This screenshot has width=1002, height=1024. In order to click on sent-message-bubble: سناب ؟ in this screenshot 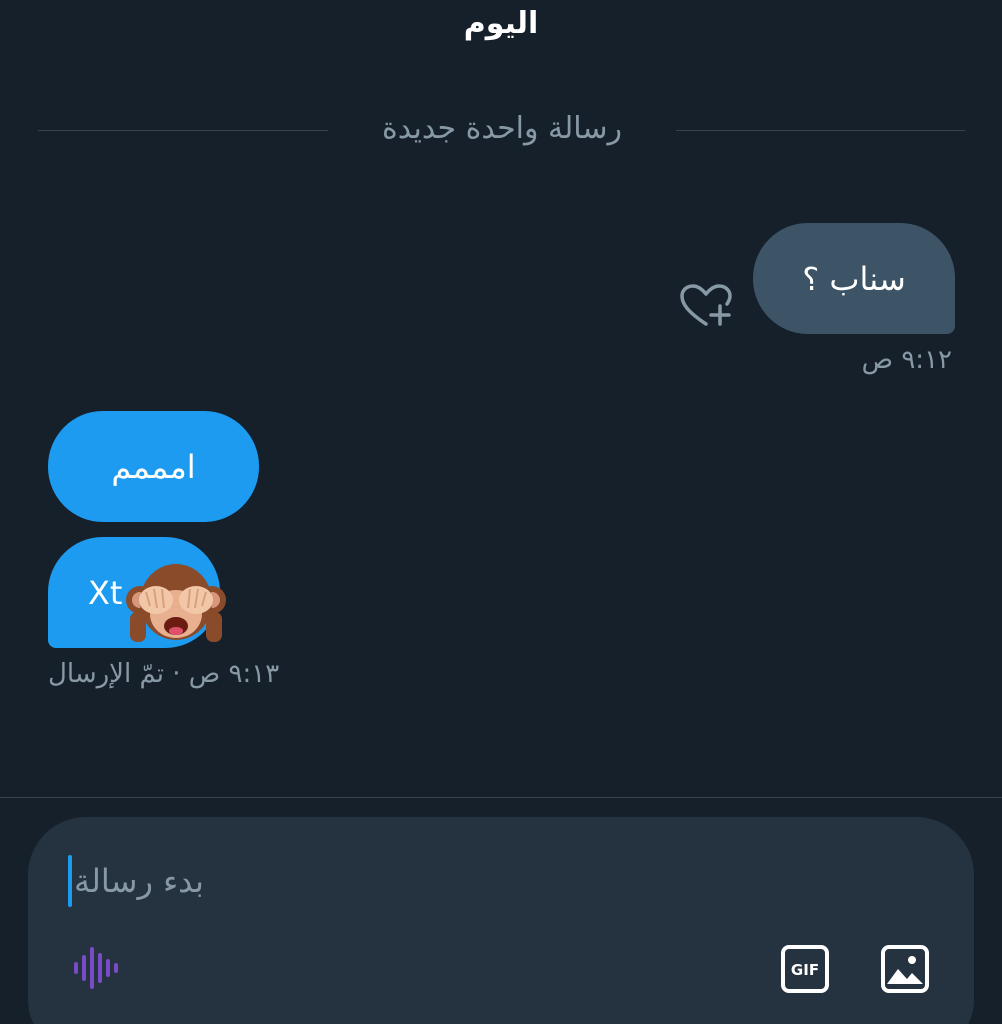, I will do `click(854, 278)`.